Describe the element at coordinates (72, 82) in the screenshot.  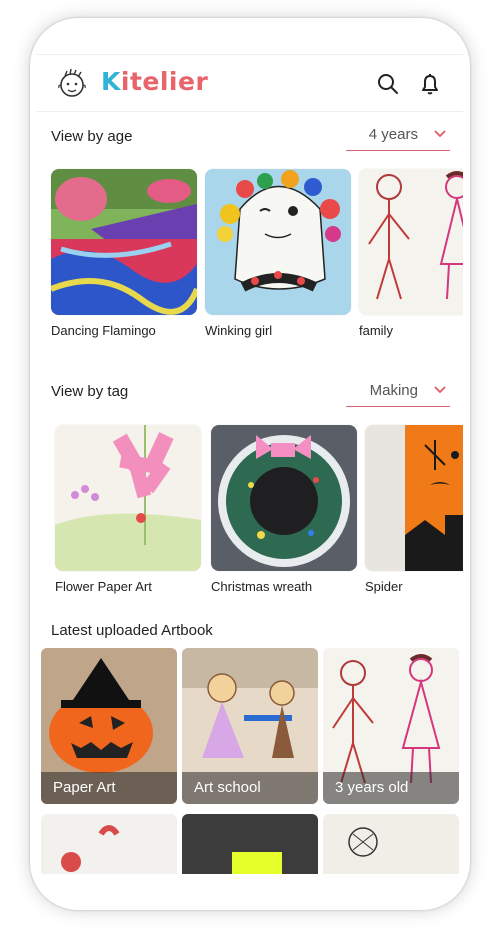
I see `child-face-logo-icon` at that location.